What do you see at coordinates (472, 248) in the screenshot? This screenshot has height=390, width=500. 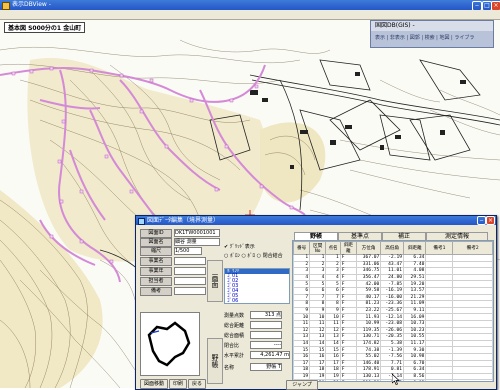 I see `table-column-header: 備考2` at bounding box center [472, 248].